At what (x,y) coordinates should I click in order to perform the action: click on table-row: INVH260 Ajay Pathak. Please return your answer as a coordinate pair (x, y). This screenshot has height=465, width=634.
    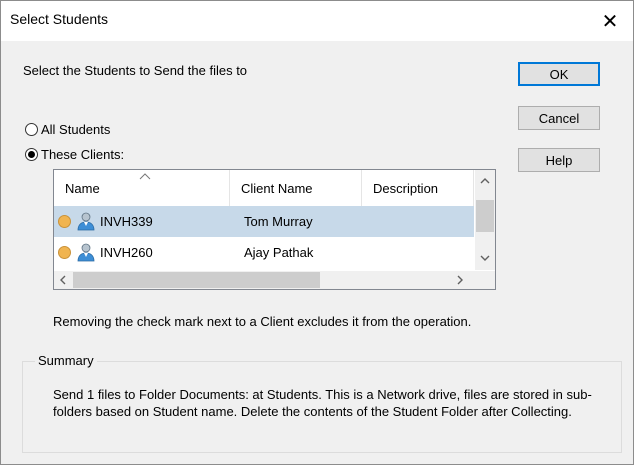
    Looking at the image, I should click on (264, 252).